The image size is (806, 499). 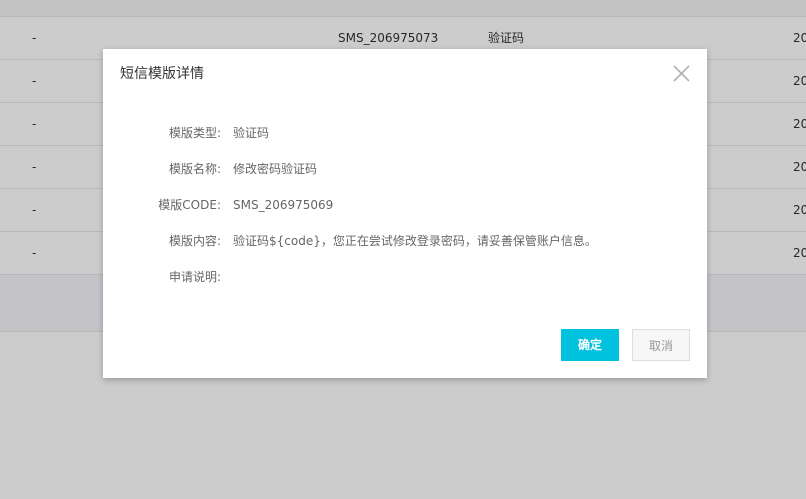 What do you see at coordinates (194, 169) in the screenshot?
I see `field-label: 模版名称:` at bounding box center [194, 169].